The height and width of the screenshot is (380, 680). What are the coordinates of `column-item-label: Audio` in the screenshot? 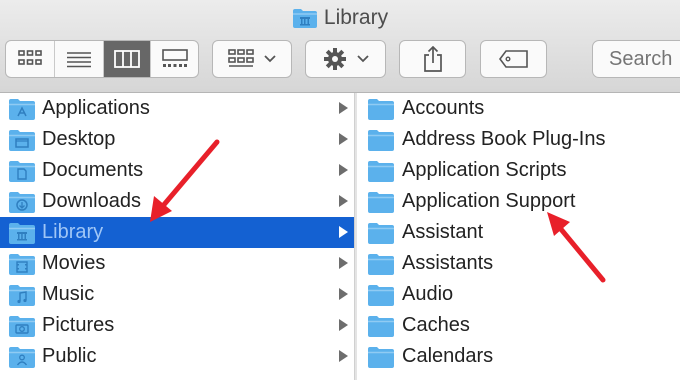 It's located at (428, 294).